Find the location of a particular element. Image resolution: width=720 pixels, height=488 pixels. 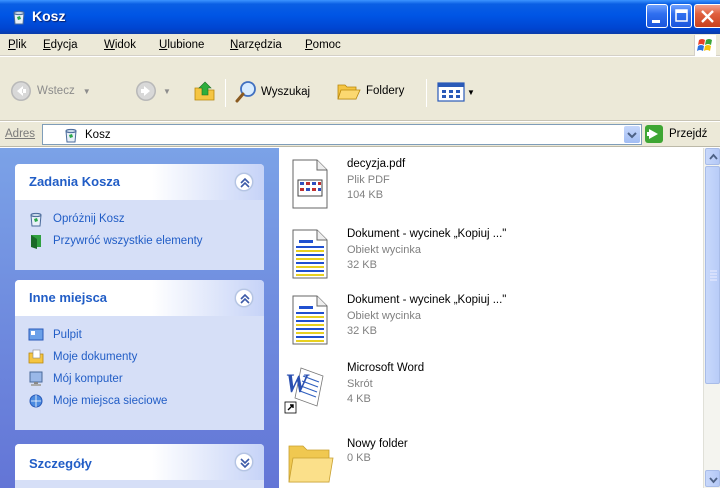

up-folder-icon is located at coordinates (204, 91).